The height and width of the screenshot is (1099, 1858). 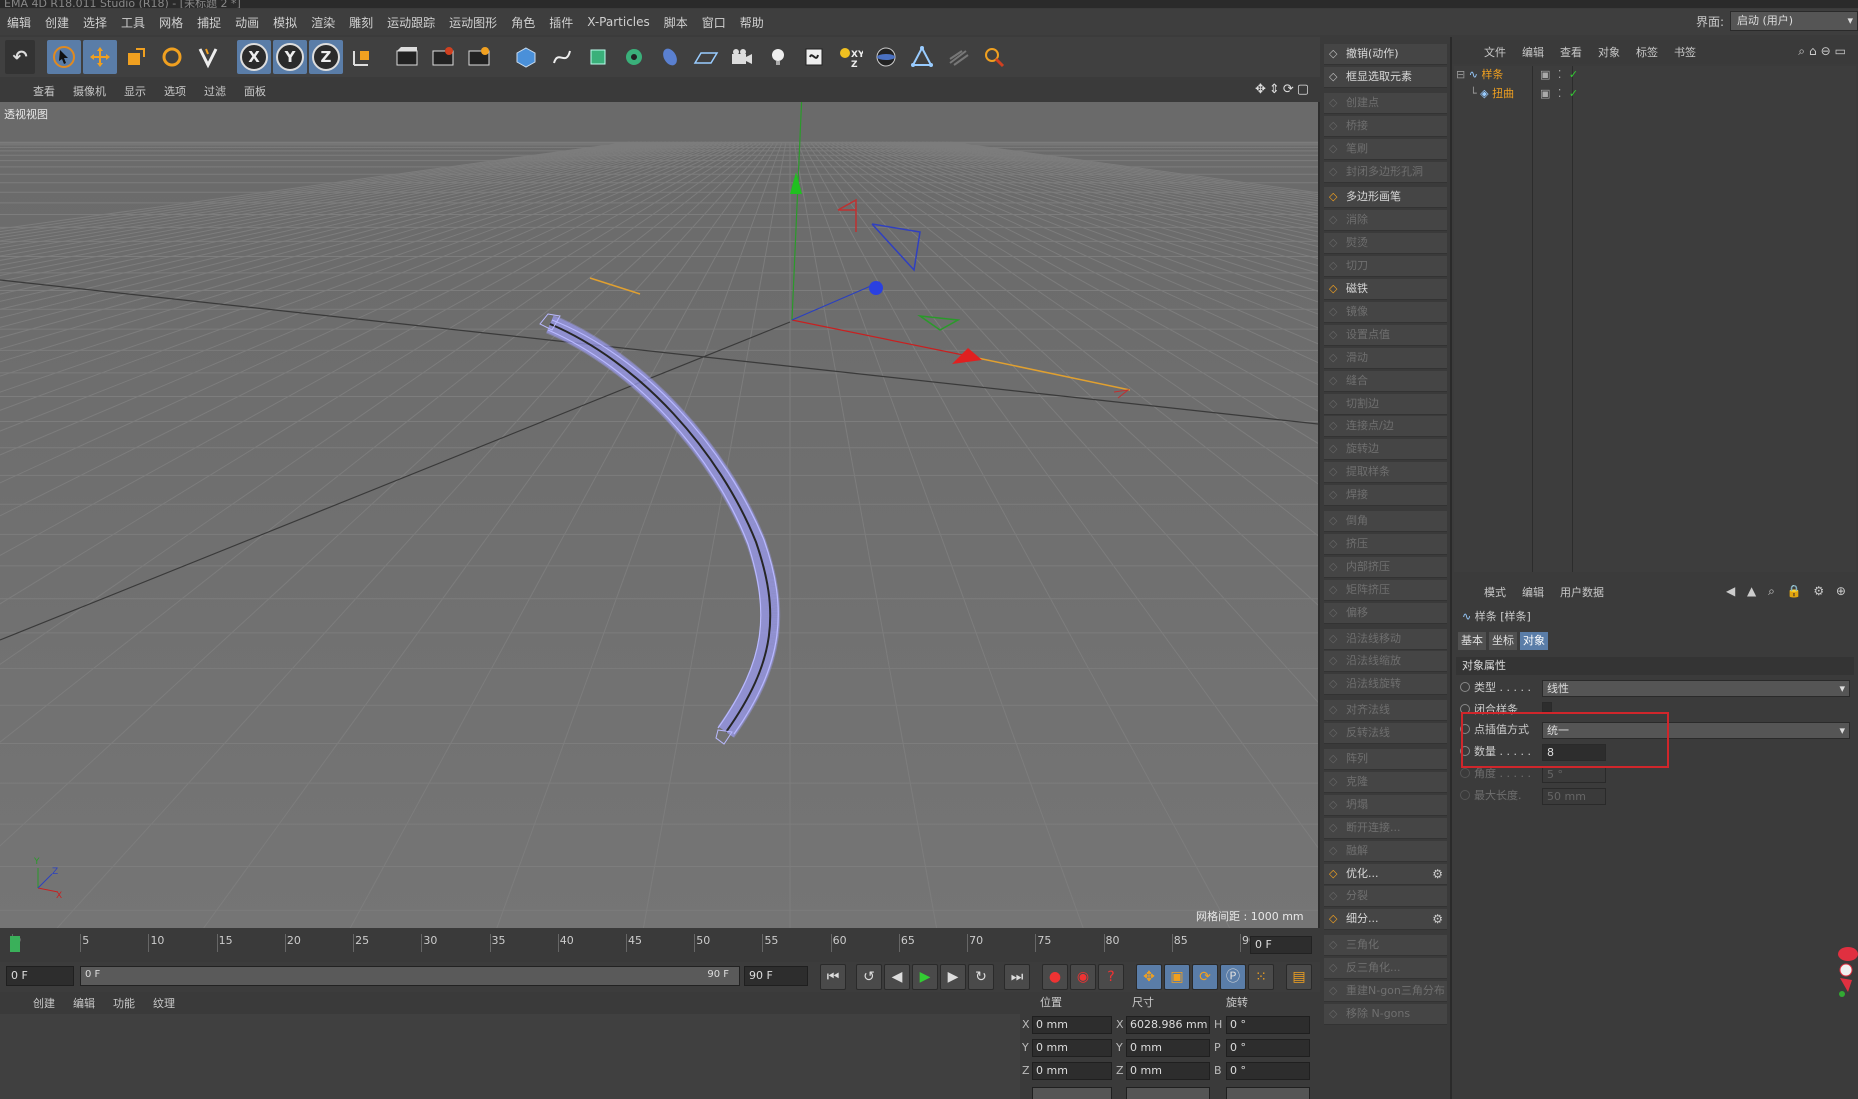 What do you see at coordinates (1281, 945) in the screenshot?
I see `current-frame-field: 0 F` at bounding box center [1281, 945].